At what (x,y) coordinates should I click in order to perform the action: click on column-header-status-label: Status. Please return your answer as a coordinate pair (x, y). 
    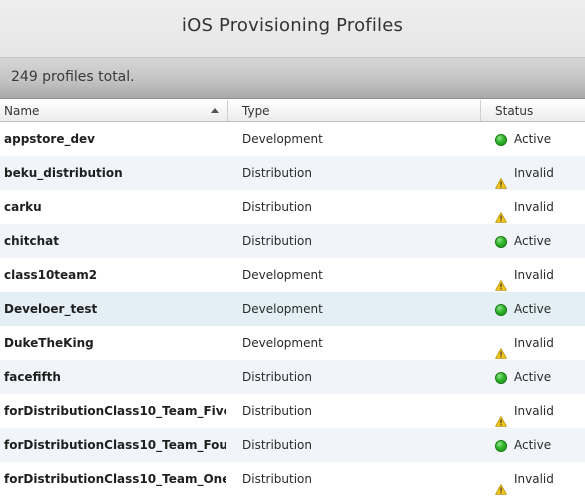
    Looking at the image, I should click on (514, 111).